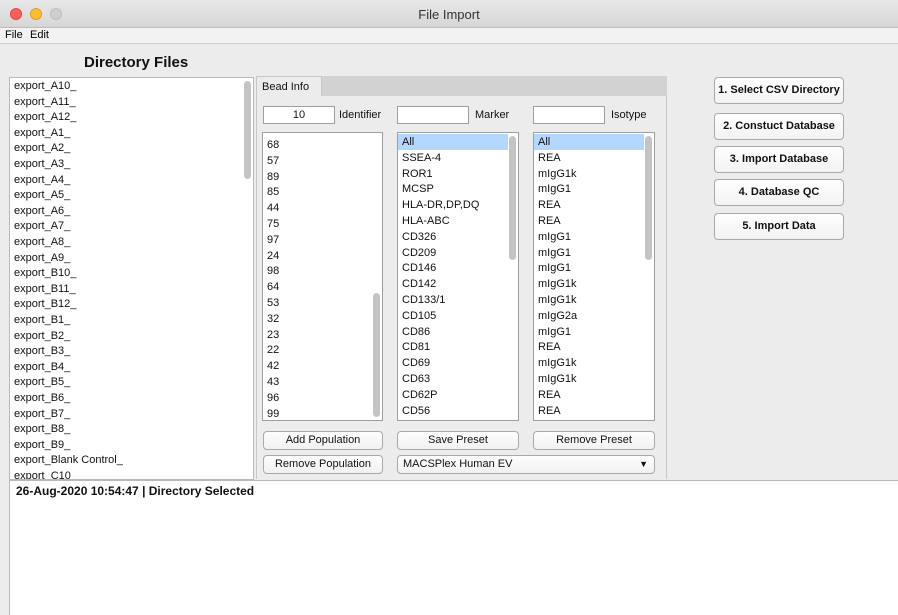 The width and height of the screenshot is (898, 615). Describe the element at coordinates (317, 398) in the screenshot. I see `identifier-list-item: 96` at that location.